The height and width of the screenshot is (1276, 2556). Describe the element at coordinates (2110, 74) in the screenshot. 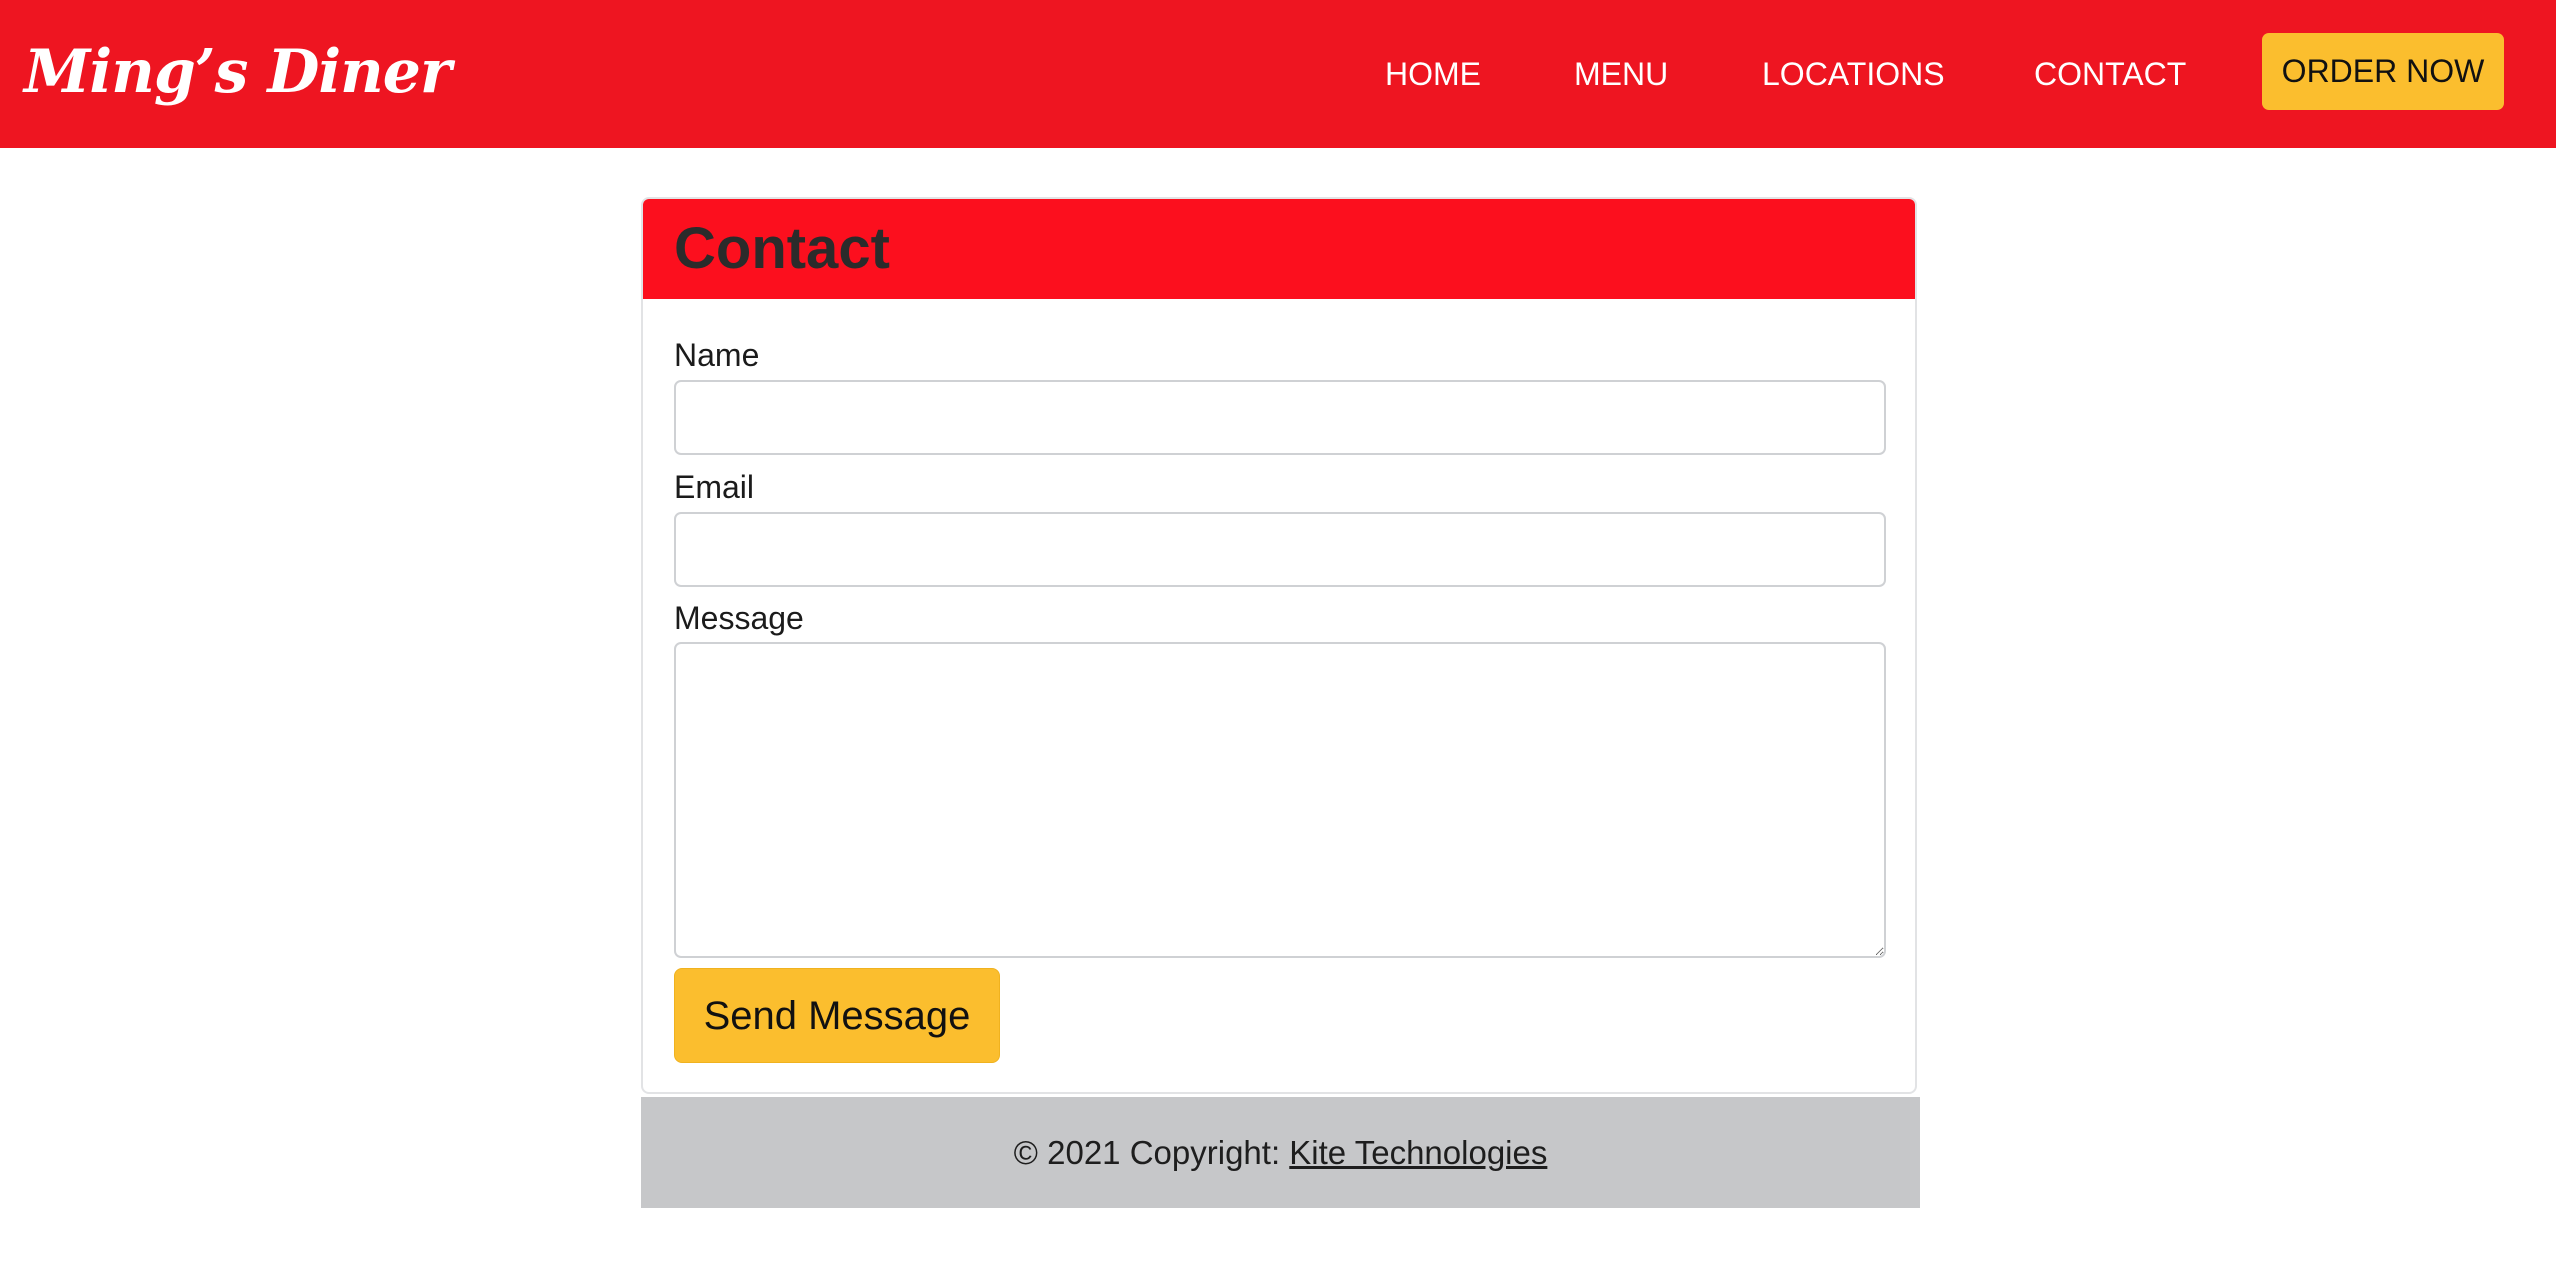

I see `nav-contact-link: CONTACT` at that location.